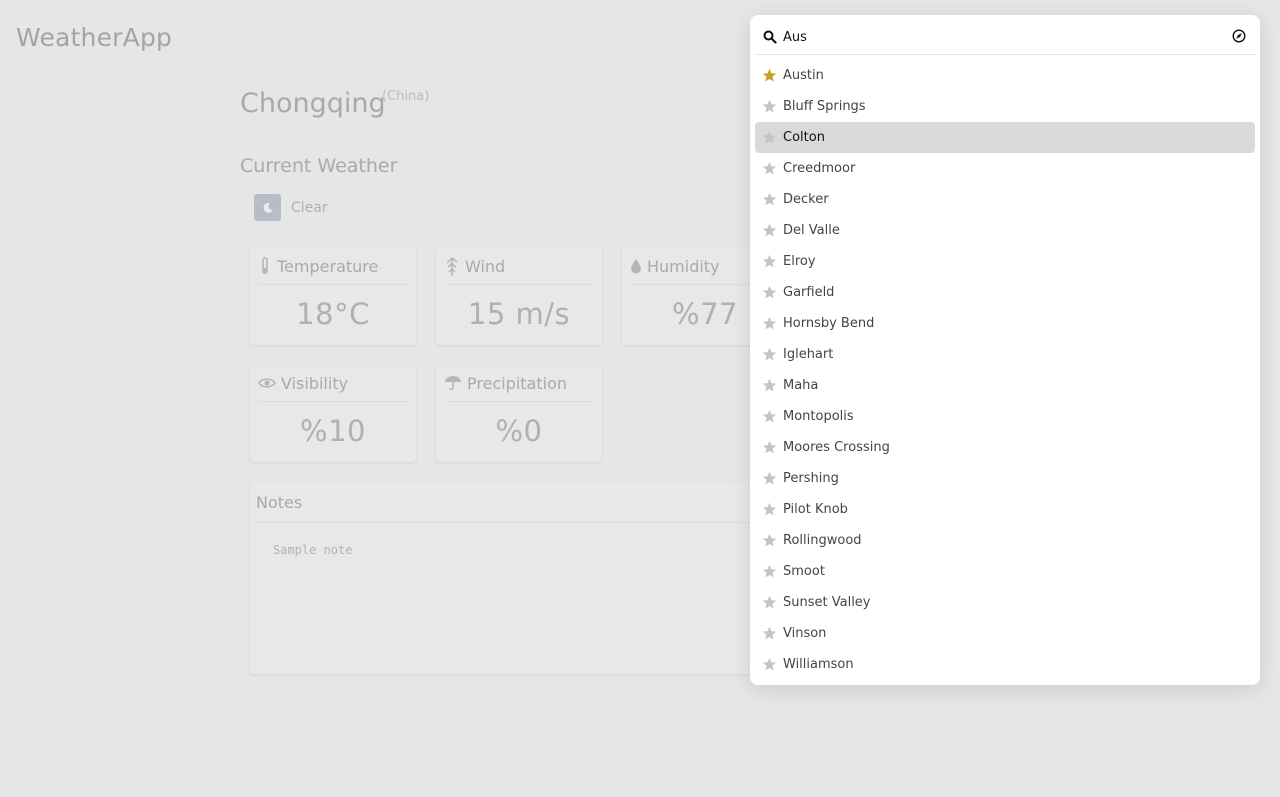  Describe the element at coordinates (805, 633) in the screenshot. I see `search-result-label: Vinson` at that location.